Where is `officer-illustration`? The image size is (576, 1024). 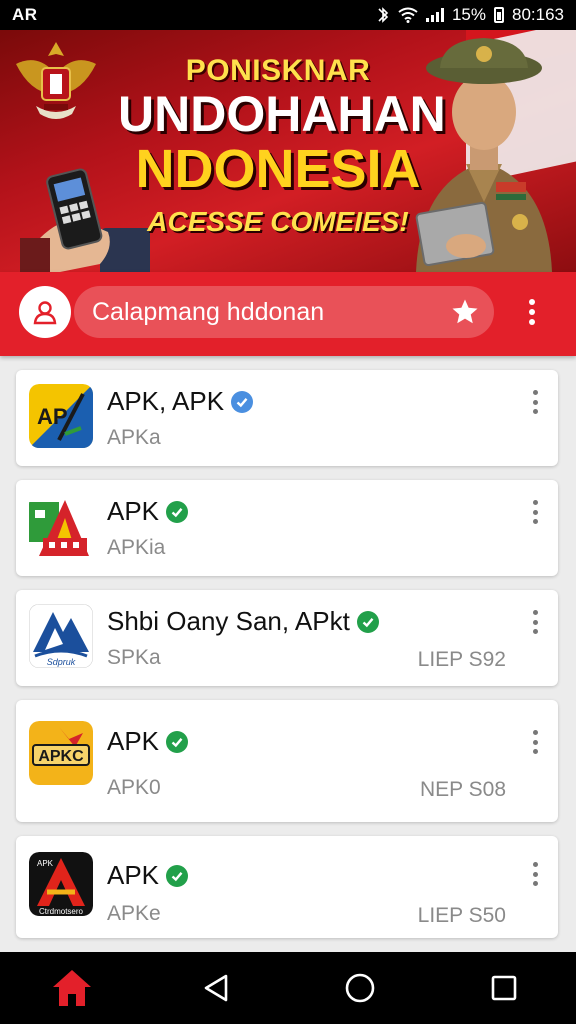
officer-illustration is located at coordinates (483, 155).